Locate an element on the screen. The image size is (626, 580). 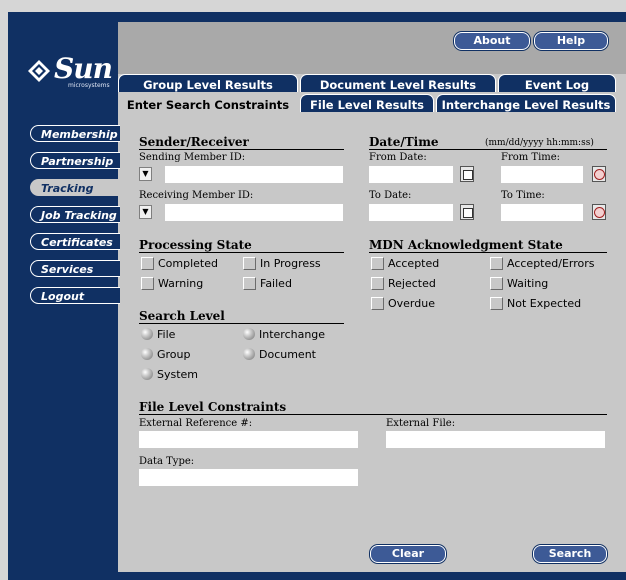
date-time-format: (mm/dd/yyyy hh:mm:ss) is located at coordinates (539, 143).